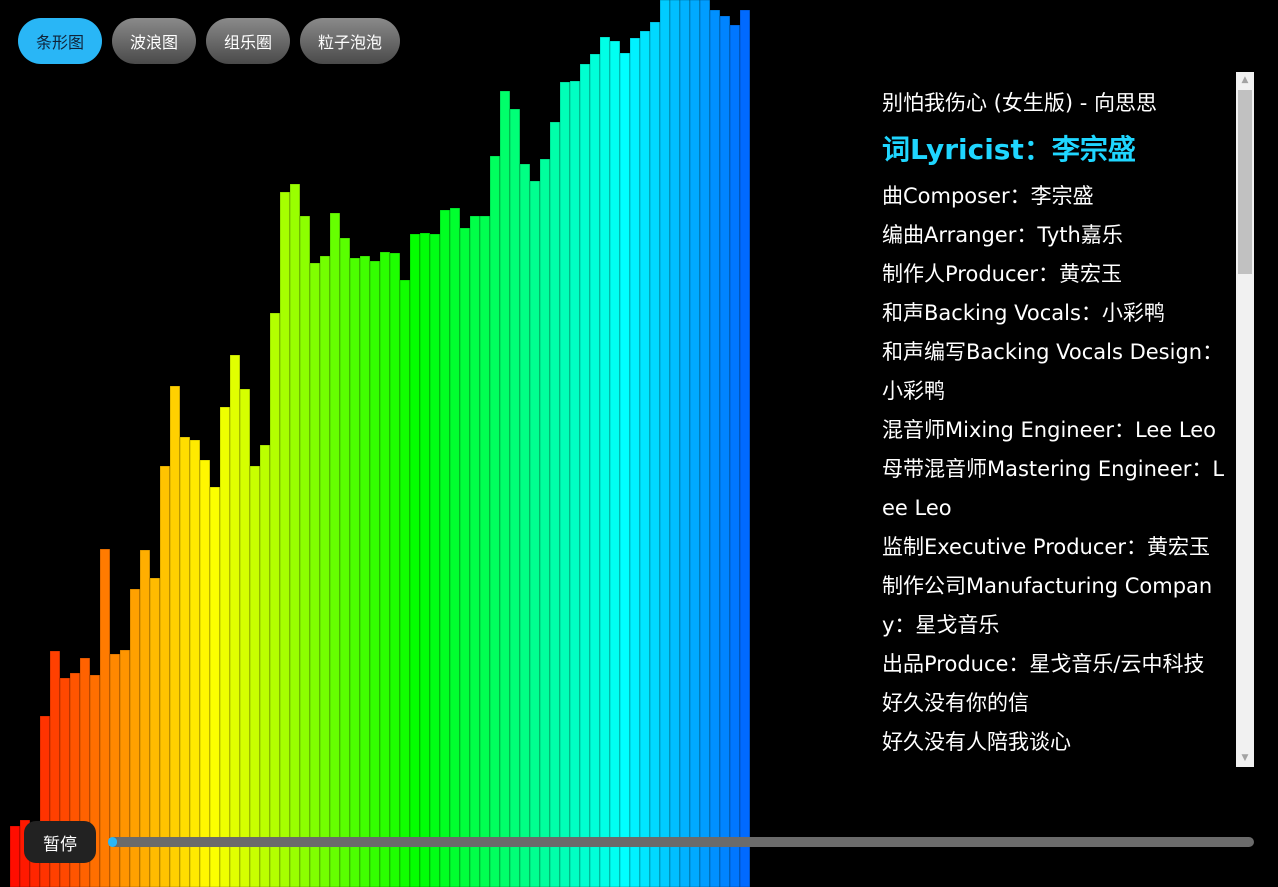 Image resolution: width=1278 pixels, height=887 pixels. I want to click on lyric-line: 和声编写Backing Vocals Design：小彩鸭, so click(1053, 371).